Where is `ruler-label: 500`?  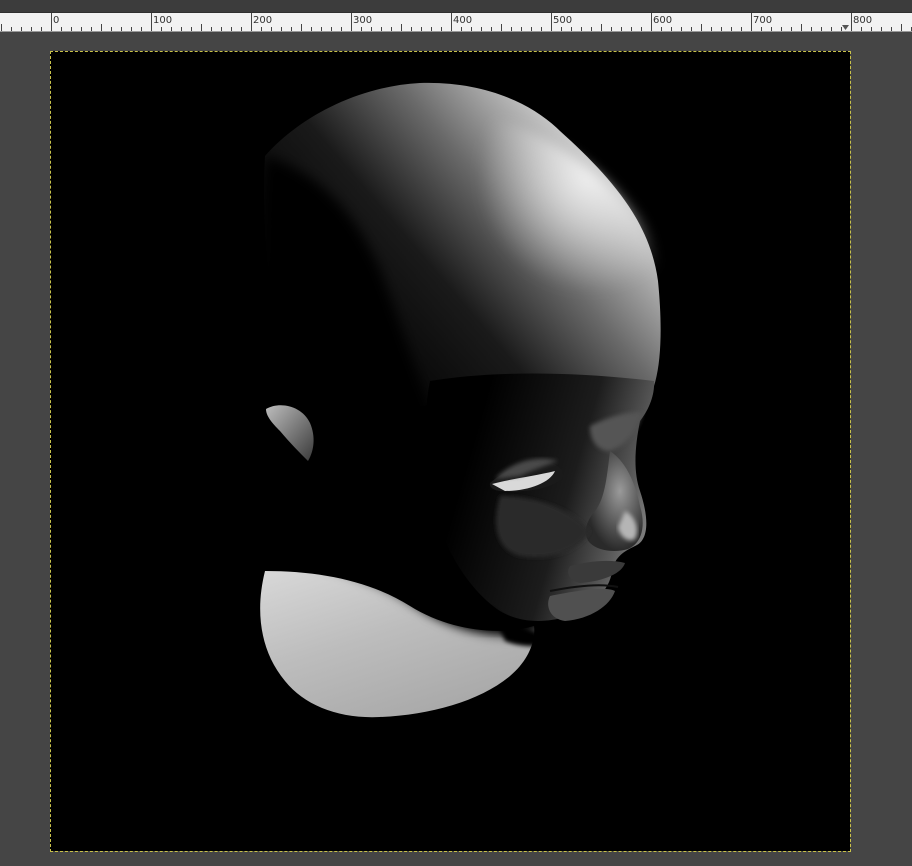
ruler-label: 500 is located at coordinates (562, 20).